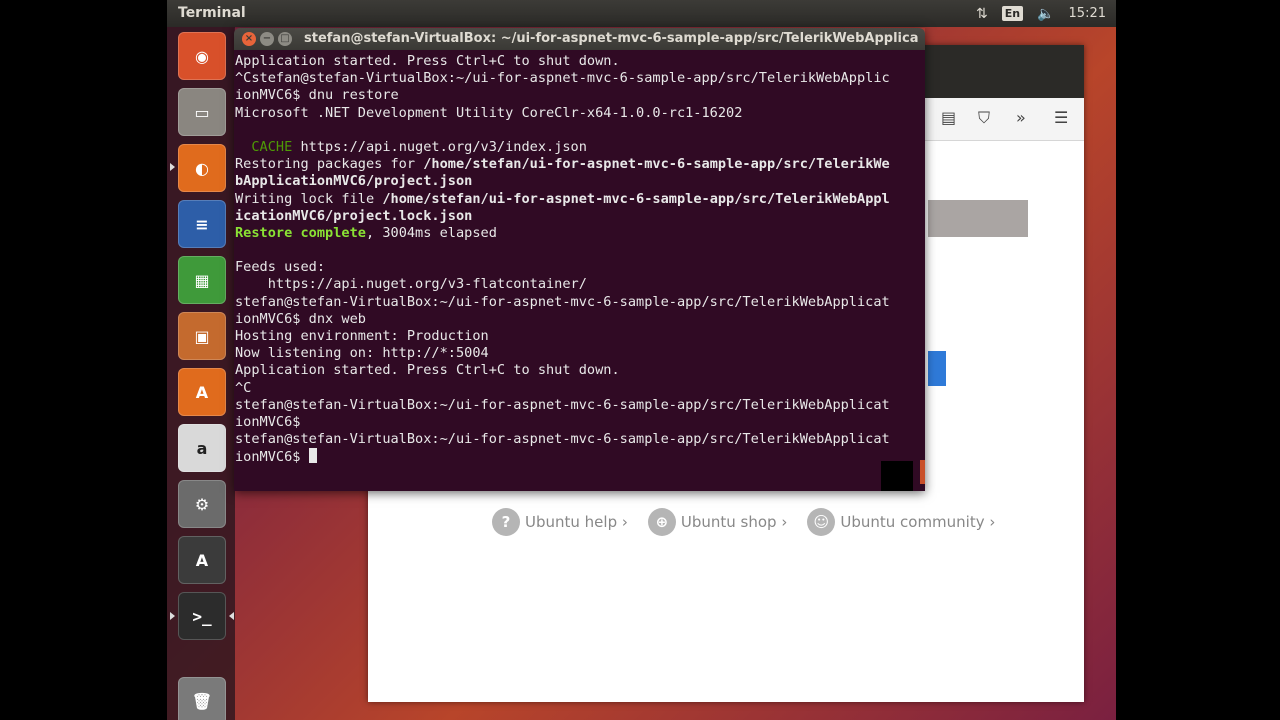 This screenshot has width=1280, height=720. What do you see at coordinates (202, 112) in the screenshot?
I see `files-icon: ▭` at bounding box center [202, 112].